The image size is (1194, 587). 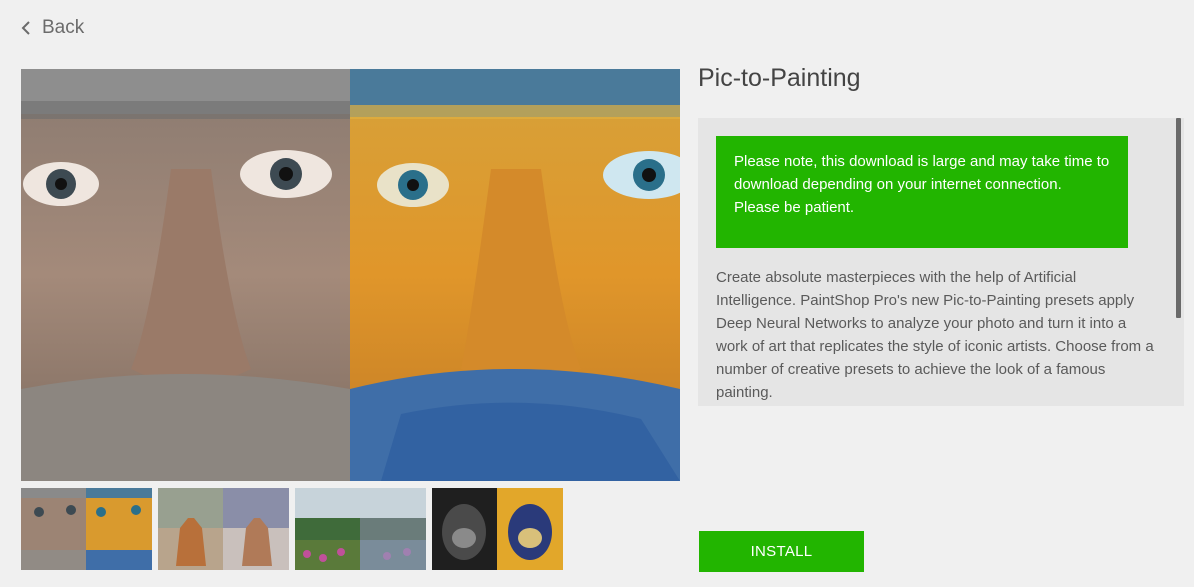 I want to click on thumbnail-portrait, so click(x=86, y=529).